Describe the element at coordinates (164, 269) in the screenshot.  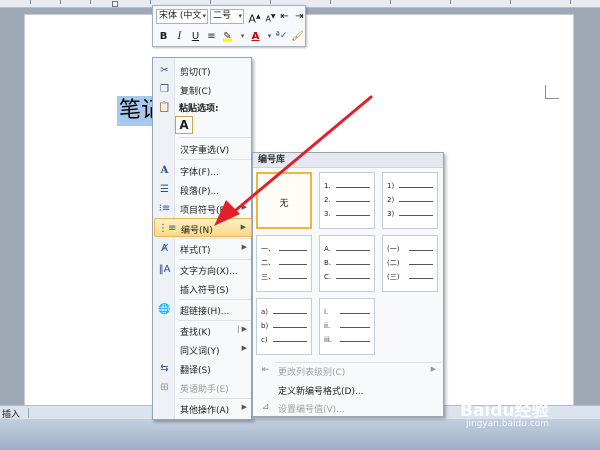
I see `text-direction-icon: ‖A` at that location.